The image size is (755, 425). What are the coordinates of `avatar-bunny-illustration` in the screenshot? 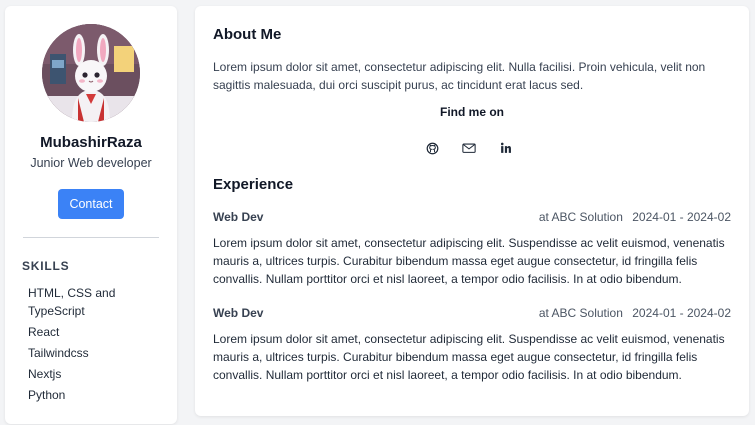 It's located at (91, 73).